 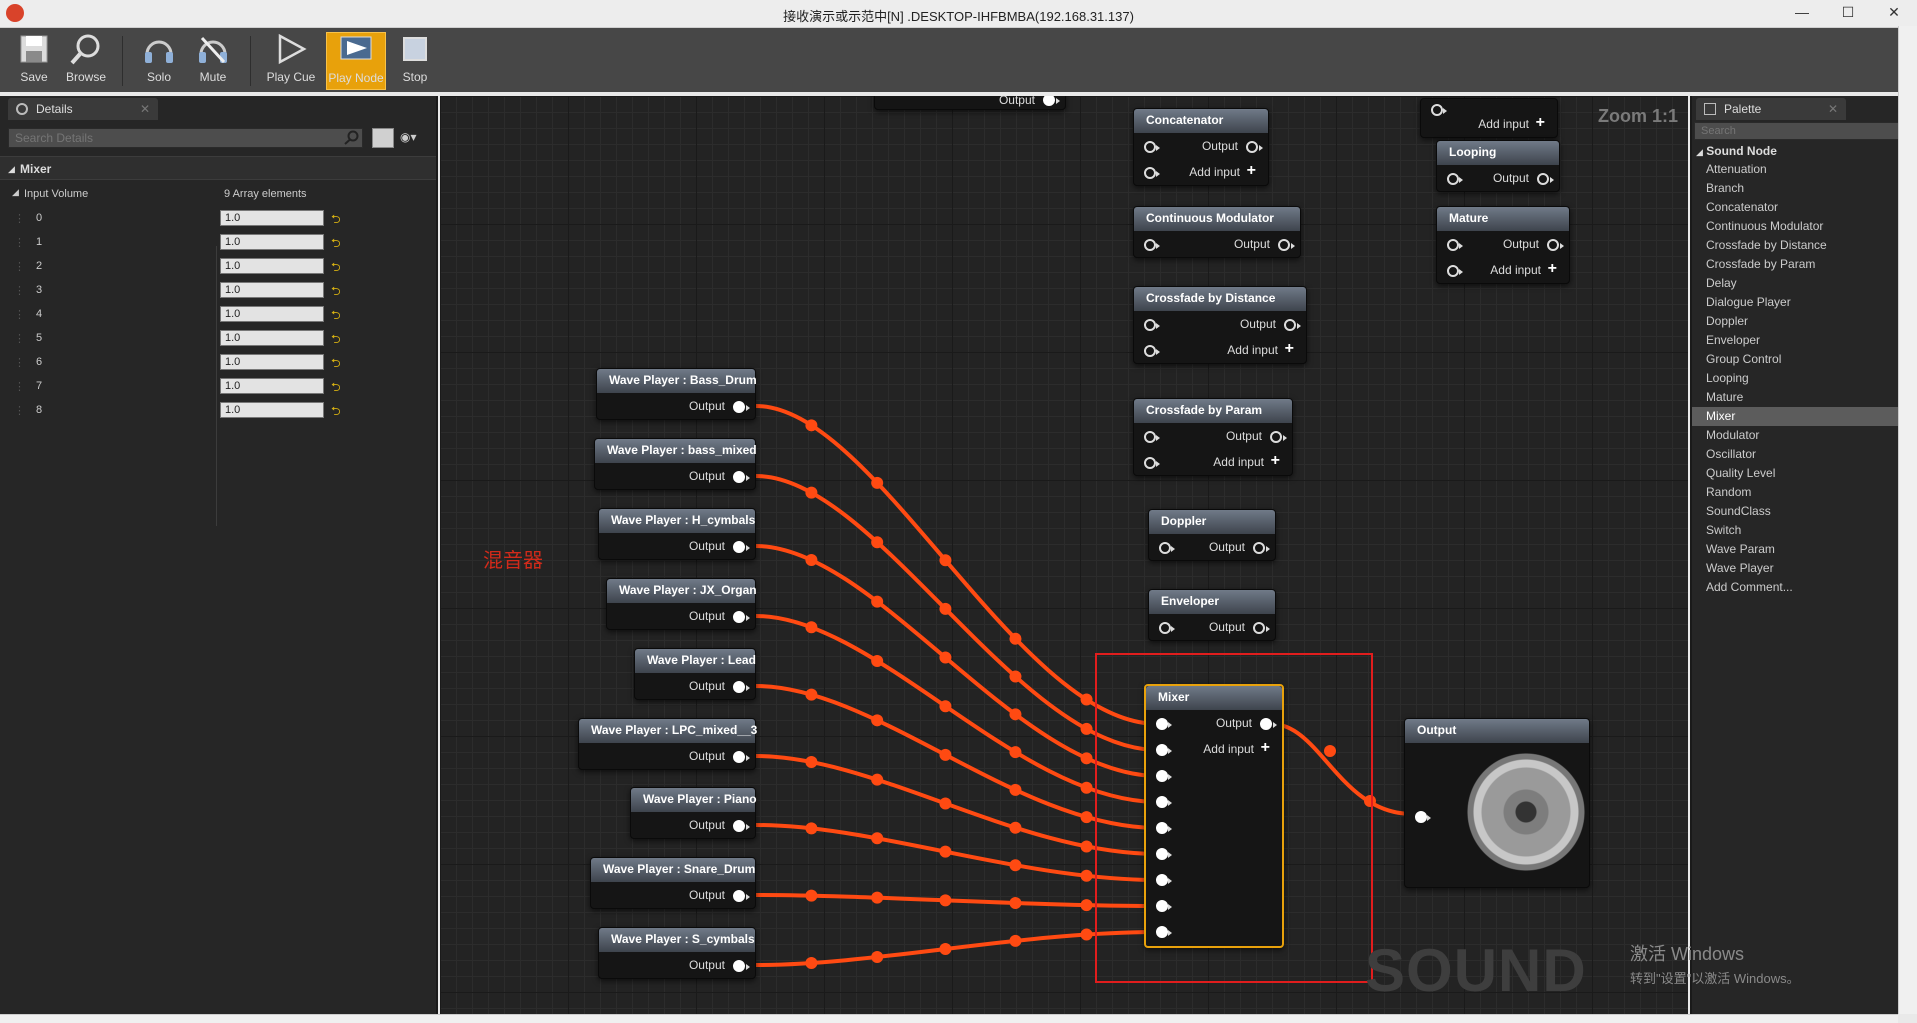 What do you see at coordinates (213, 61) in the screenshot?
I see `mute-button: Mute` at bounding box center [213, 61].